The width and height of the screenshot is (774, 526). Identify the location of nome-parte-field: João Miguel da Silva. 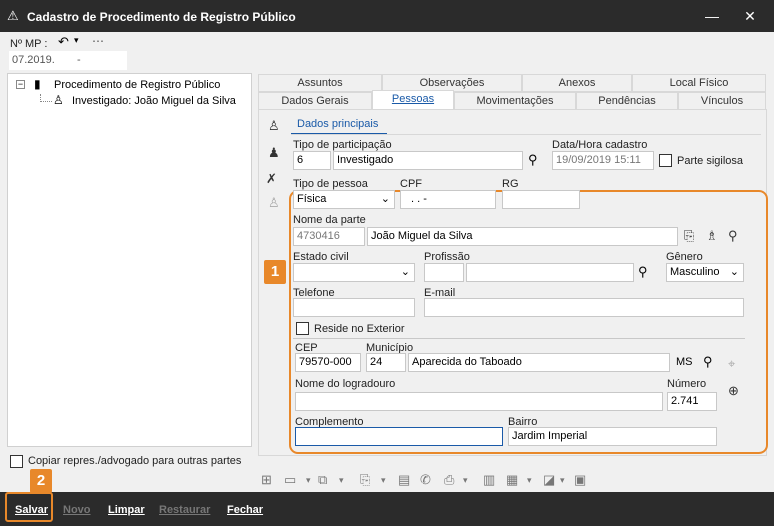
(522, 236).